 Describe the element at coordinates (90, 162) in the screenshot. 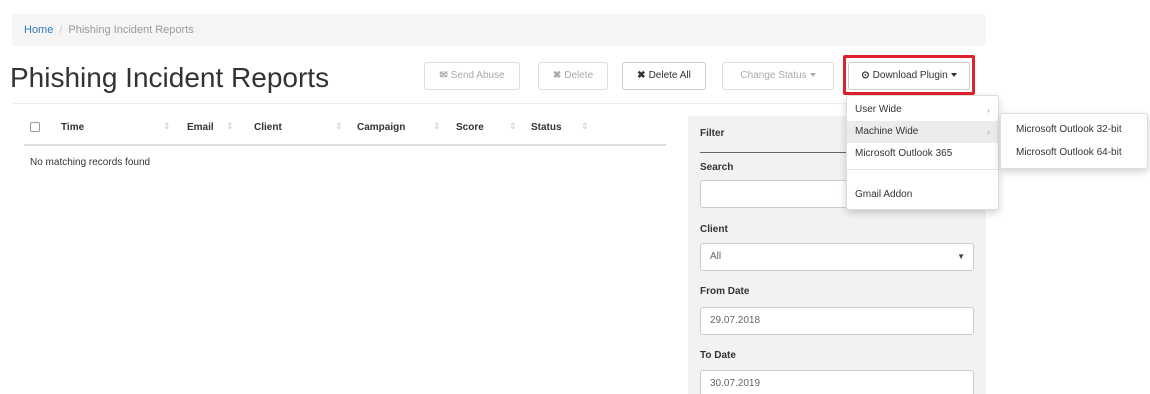

I see `empty-table-message: No matching records found` at that location.